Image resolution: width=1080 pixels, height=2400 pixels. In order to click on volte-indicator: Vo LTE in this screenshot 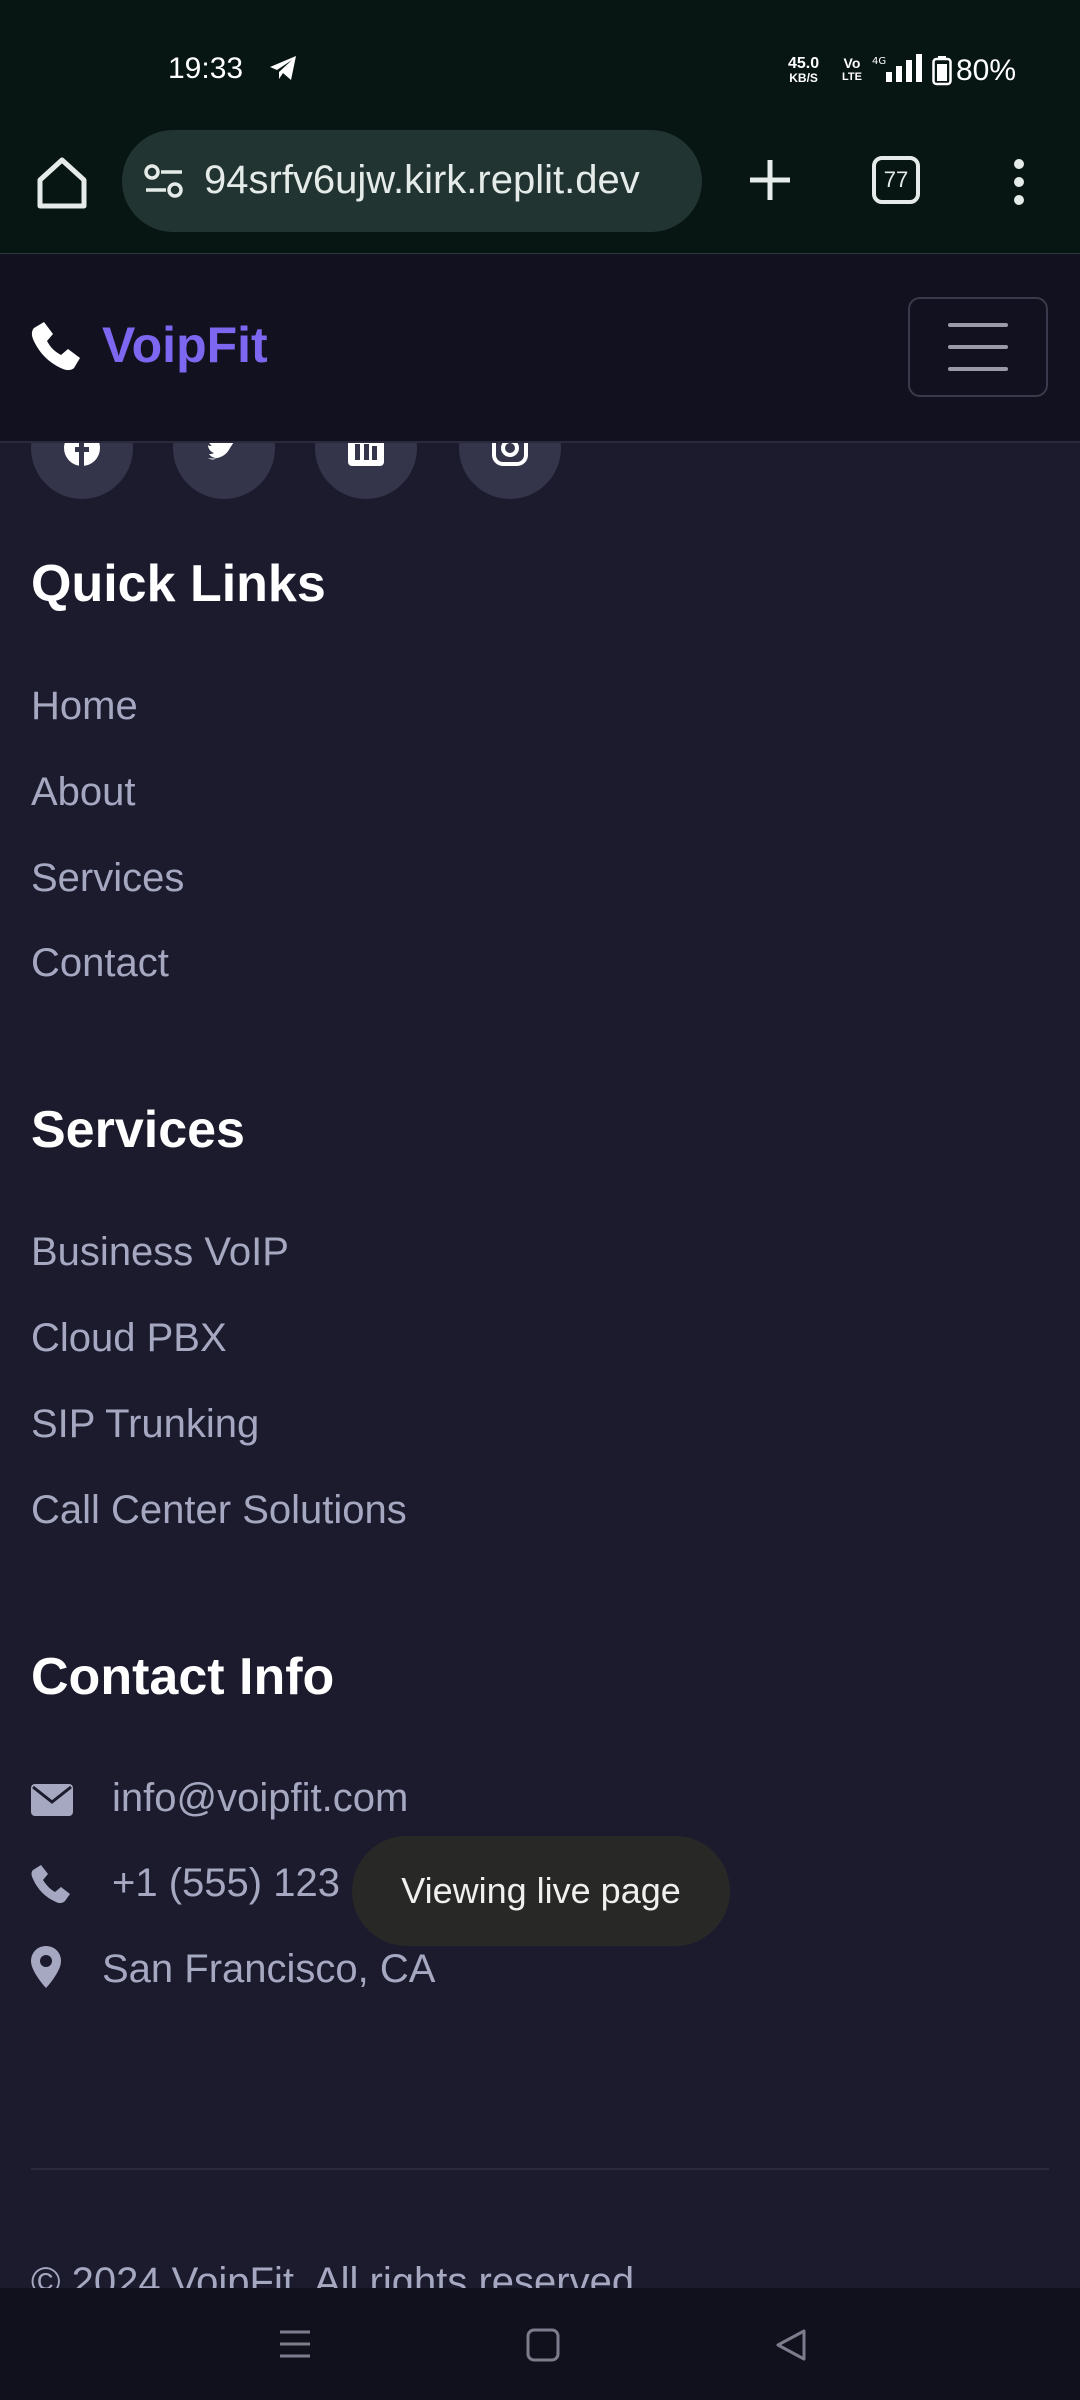, I will do `click(852, 69)`.